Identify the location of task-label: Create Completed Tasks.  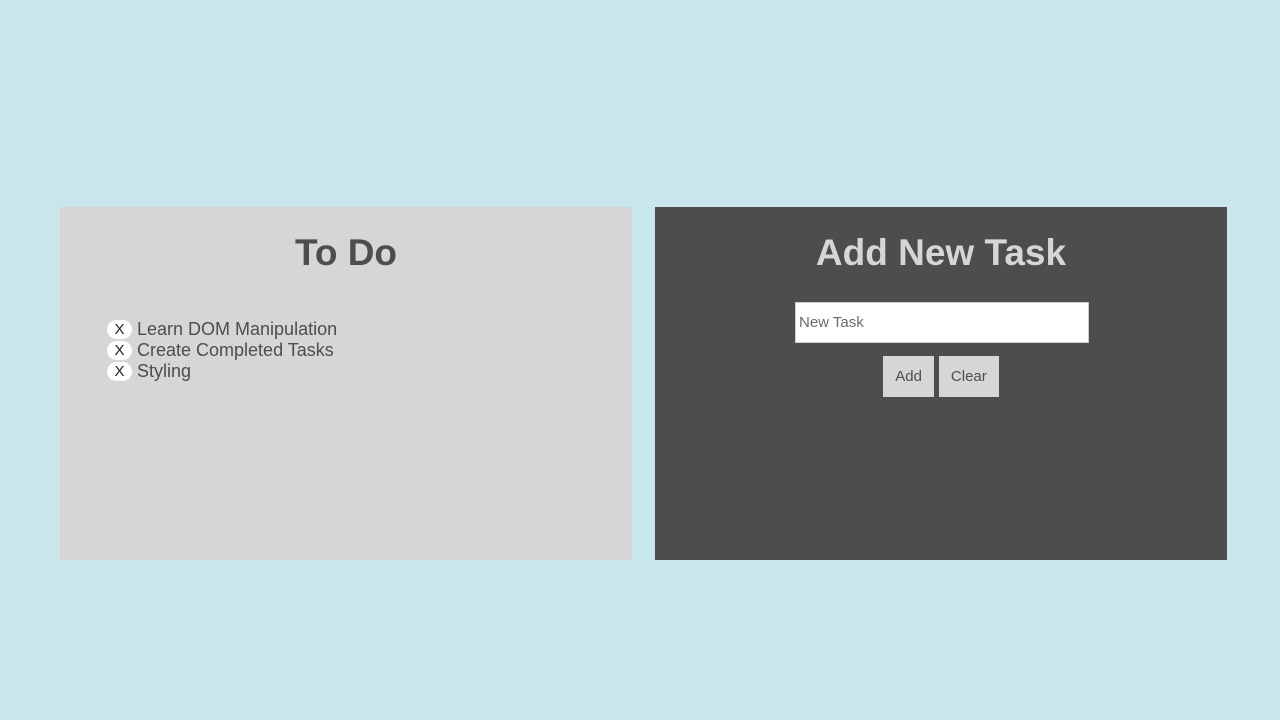
(235, 350).